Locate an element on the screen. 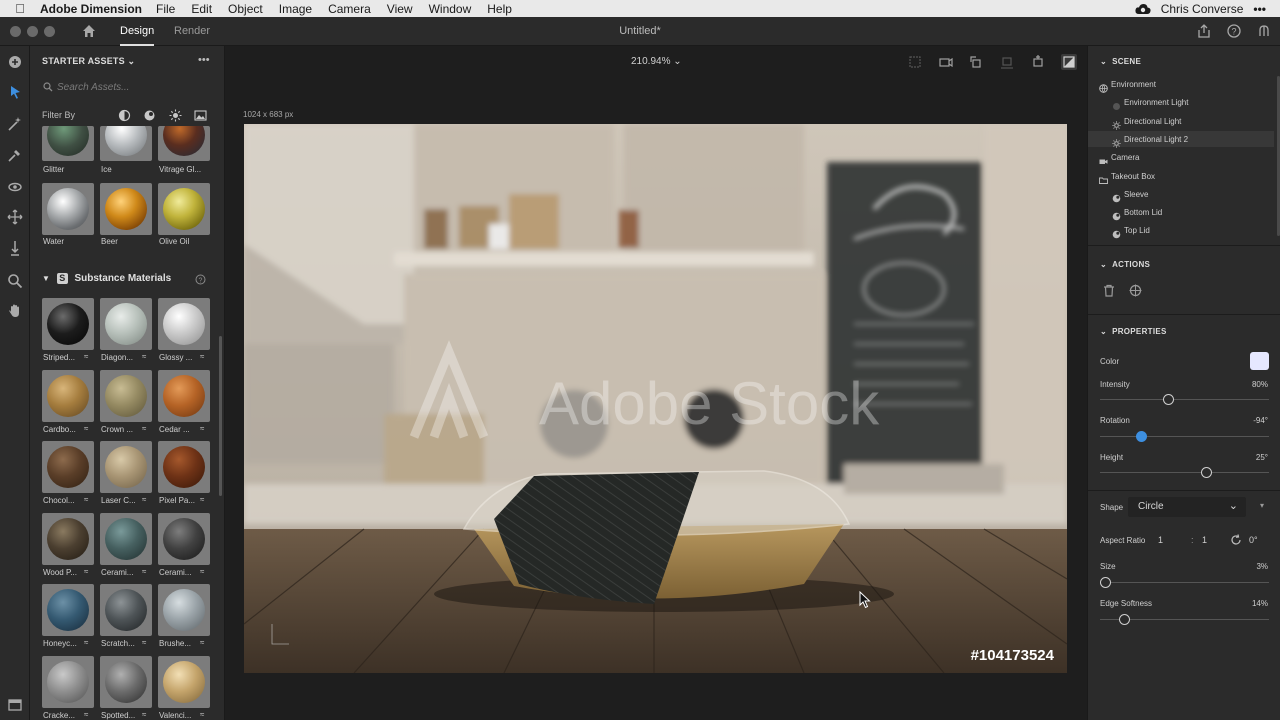 The image size is (1280, 720). orbit-camera-icon is located at coordinates (15, 187).